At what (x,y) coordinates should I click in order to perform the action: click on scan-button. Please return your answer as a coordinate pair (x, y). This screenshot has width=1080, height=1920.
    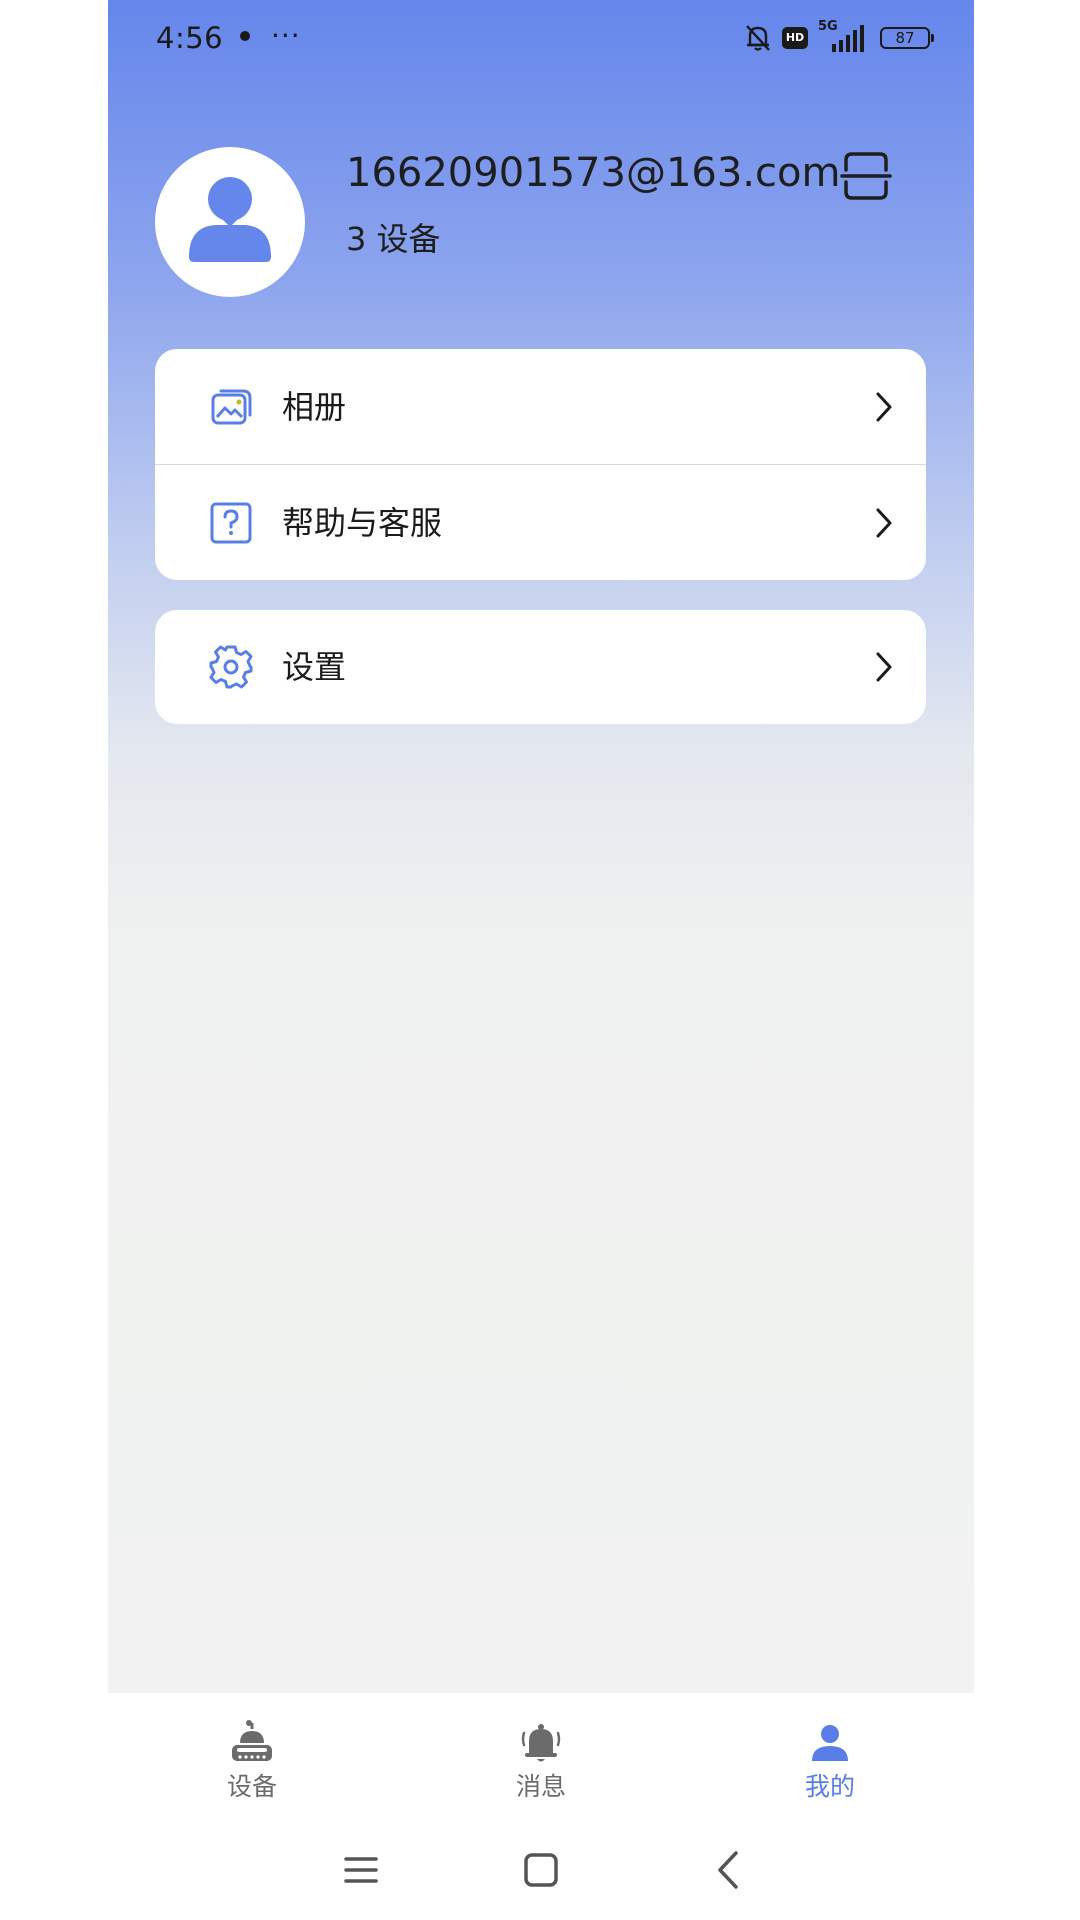
    Looking at the image, I should click on (866, 176).